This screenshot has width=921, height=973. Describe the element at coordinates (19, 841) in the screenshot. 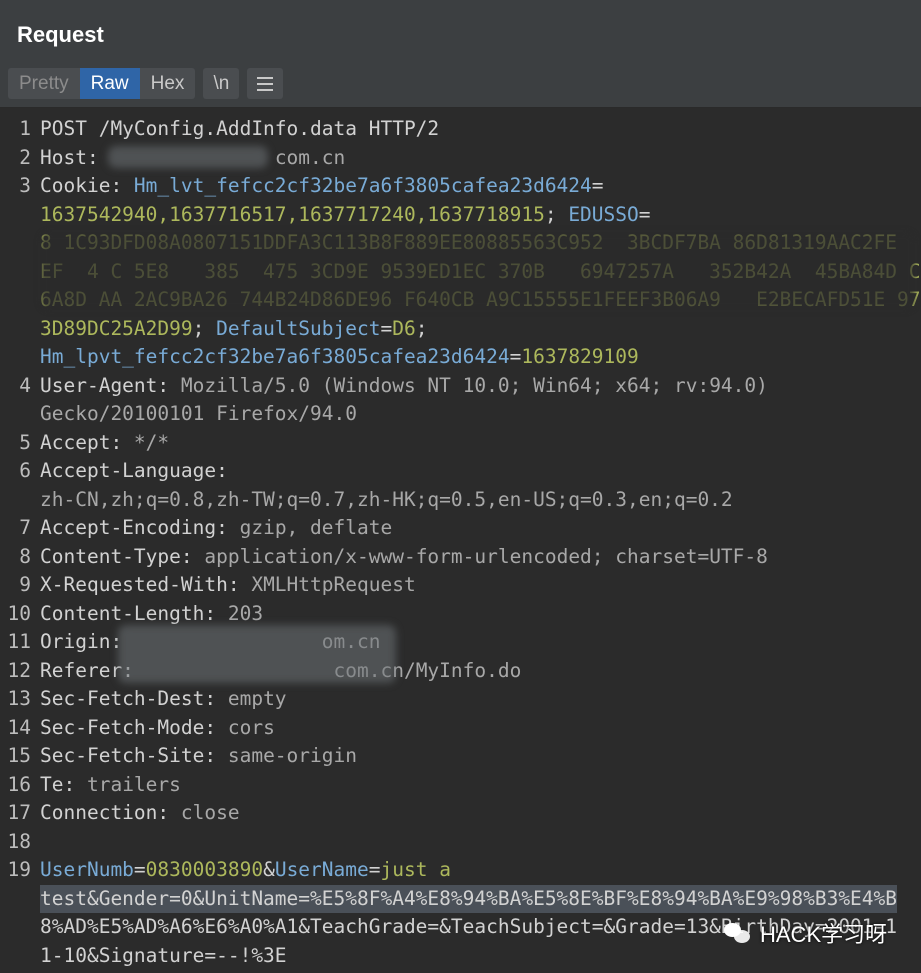

I see `line-number: 18` at that location.